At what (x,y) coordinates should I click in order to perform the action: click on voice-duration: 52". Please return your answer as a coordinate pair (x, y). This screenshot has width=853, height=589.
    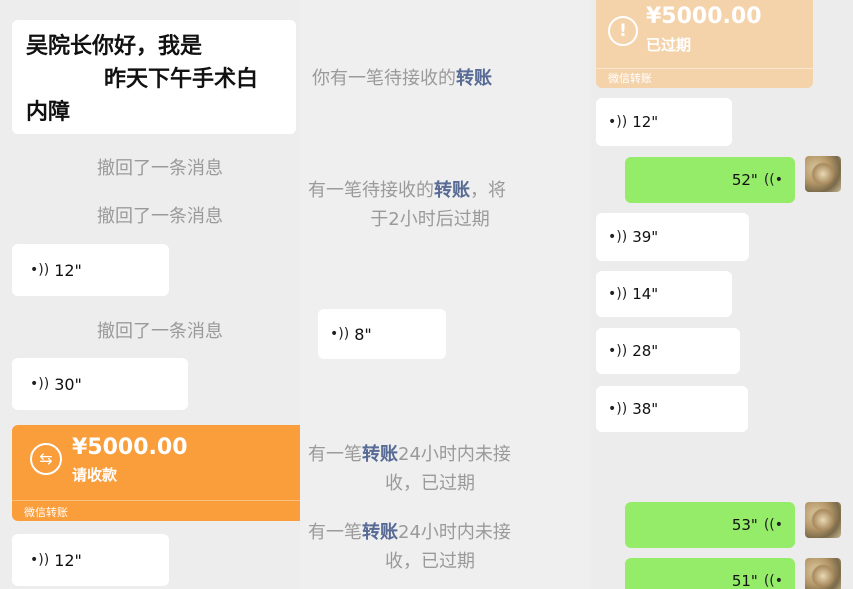
    Looking at the image, I should click on (744, 180).